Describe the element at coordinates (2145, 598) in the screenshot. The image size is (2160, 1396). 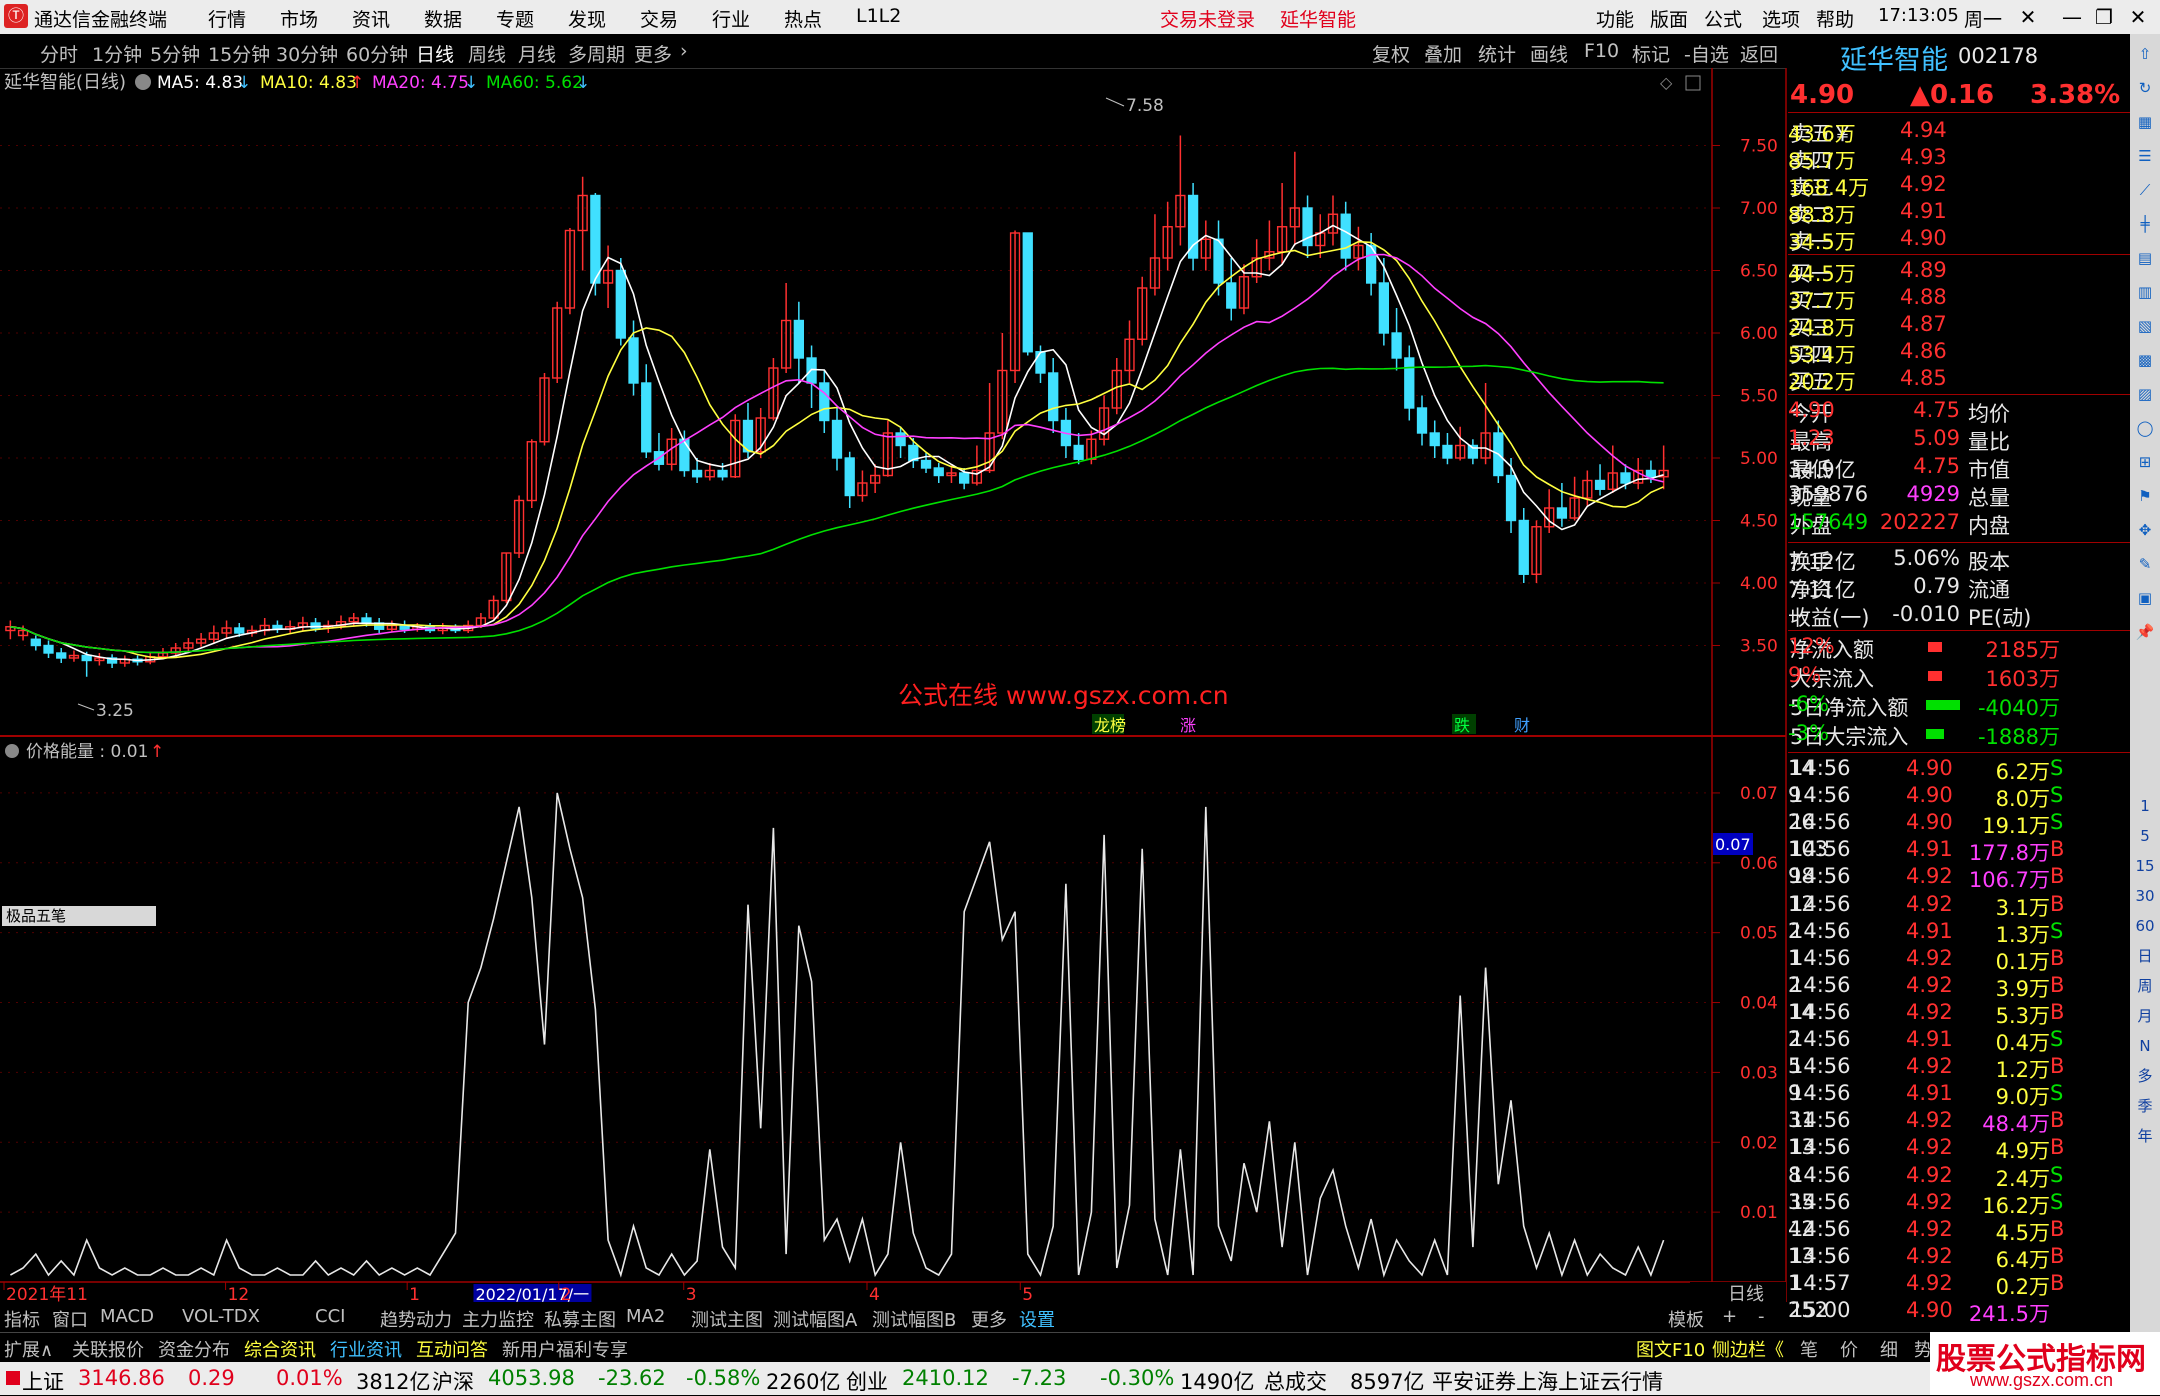
I see `fs2-icon: ▣` at that location.